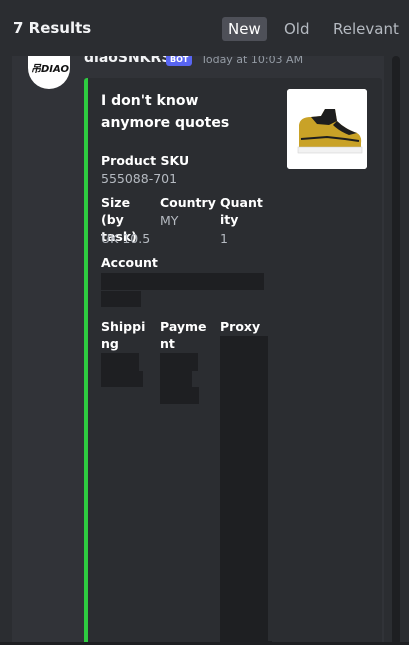 This screenshot has height=645, width=409. Describe the element at coordinates (129, 262) in the screenshot. I see `field-account-name: Account` at that location.